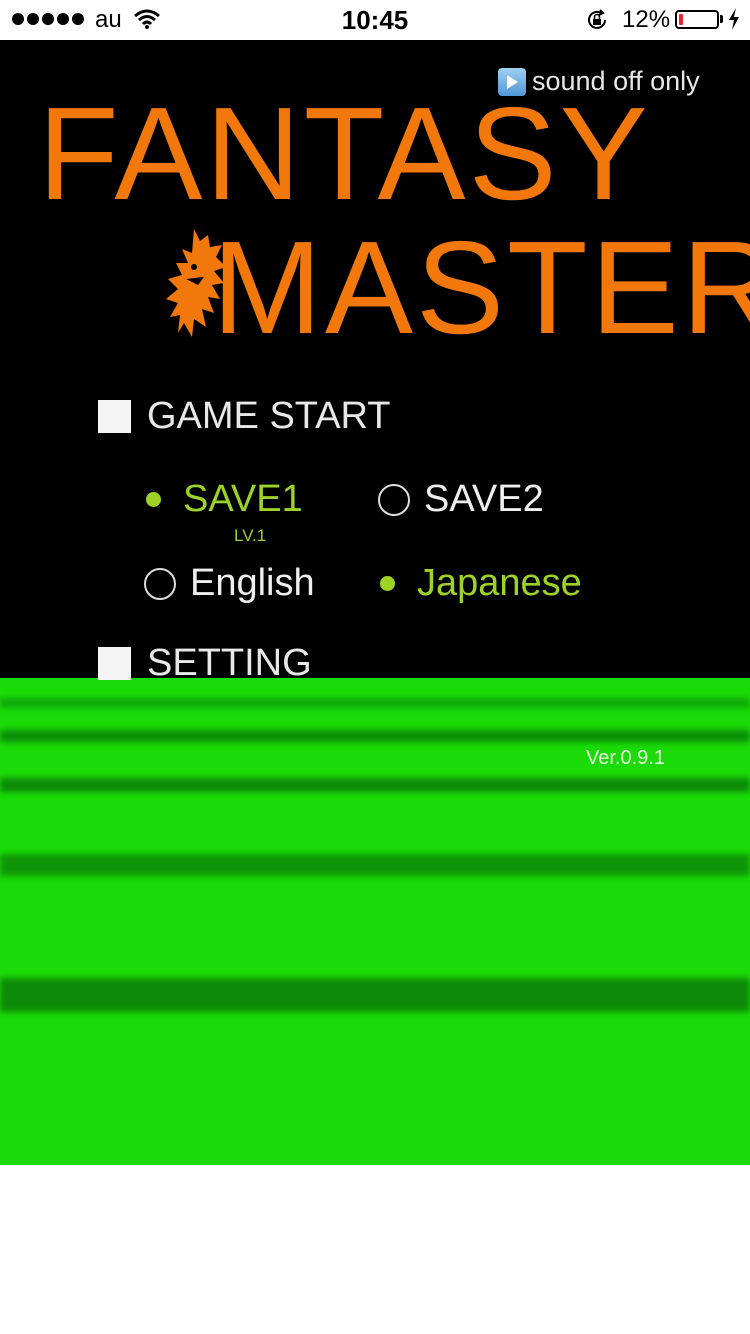 Image resolution: width=750 pixels, height=1334 pixels. I want to click on save2-option: SAVE2, so click(461, 499).